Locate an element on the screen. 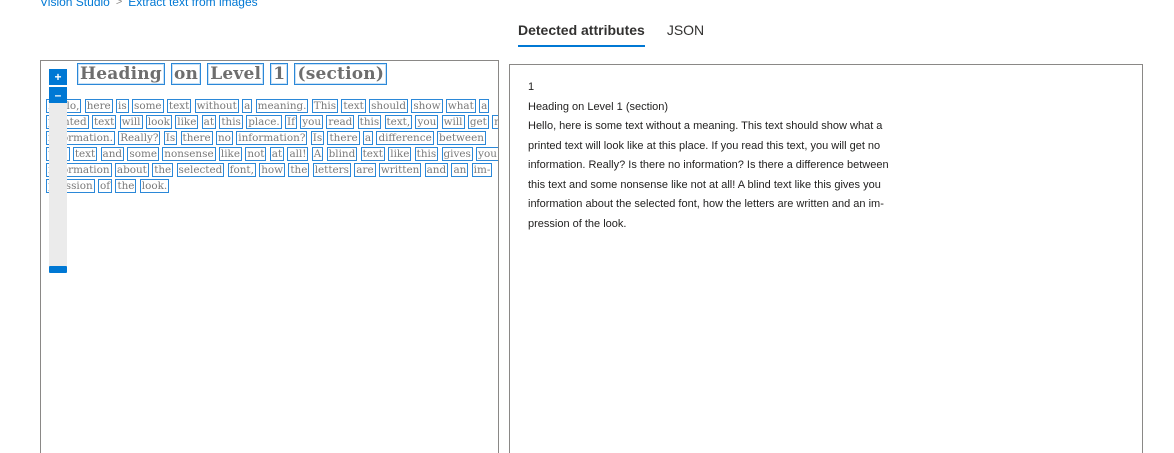 The width and height of the screenshot is (1174, 453). word-box: 1 is located at coordinates (279, 74).